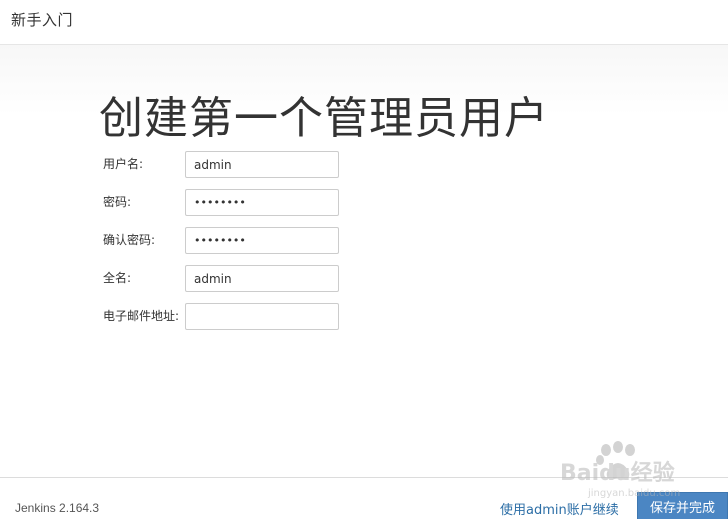  What do you see at coordinates (117, 202) in the screenshot?
I see `password-label: 密码:` at bounding box center [117, 202].